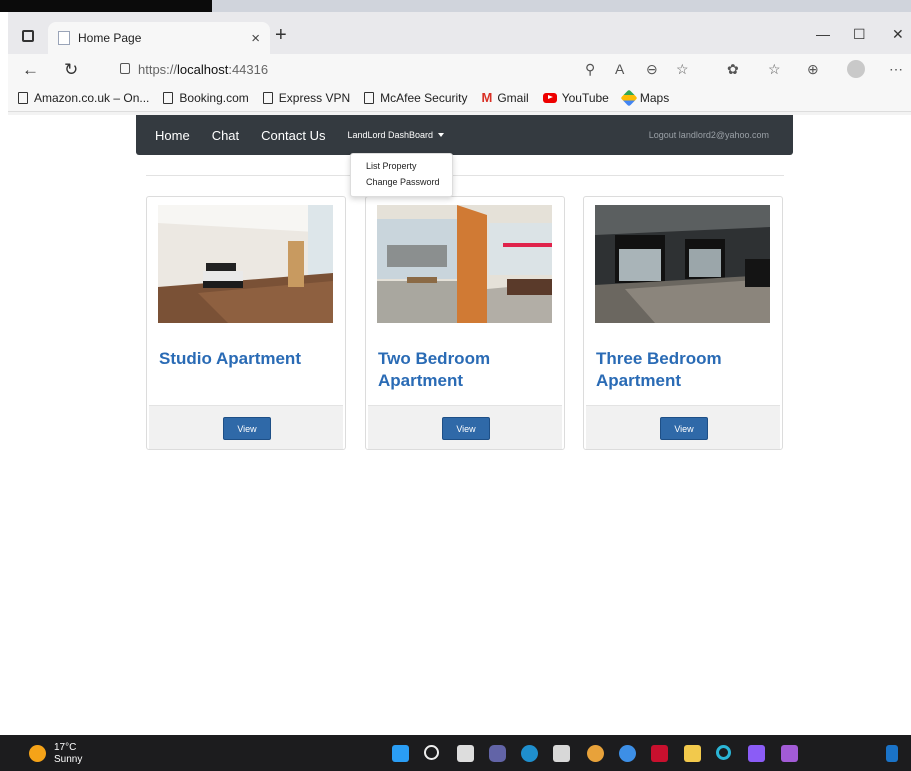  Describe the element at coordinates (401, 183) in the screenshot. I see `menu-item-change-password: Change Password` at that location.